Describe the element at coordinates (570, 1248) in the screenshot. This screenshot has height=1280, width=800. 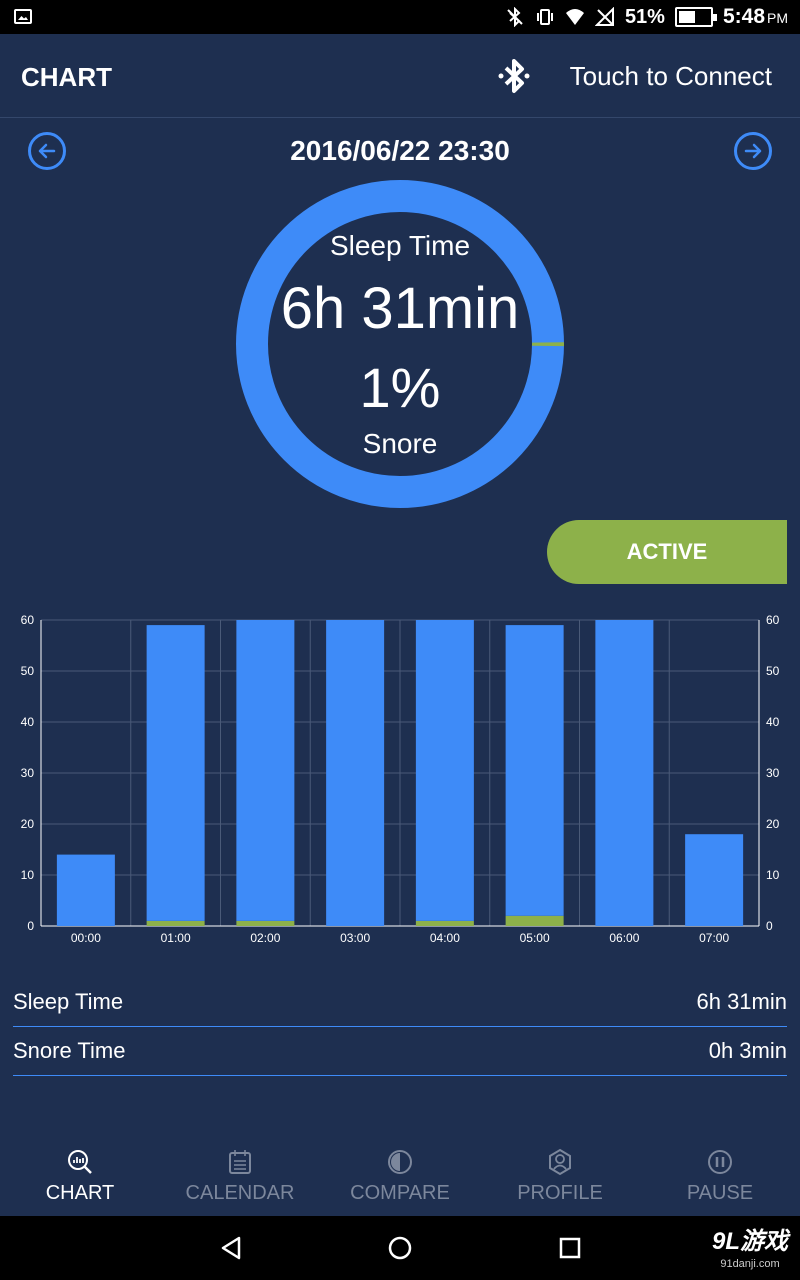
I see `recent-apps-icon` at that location.